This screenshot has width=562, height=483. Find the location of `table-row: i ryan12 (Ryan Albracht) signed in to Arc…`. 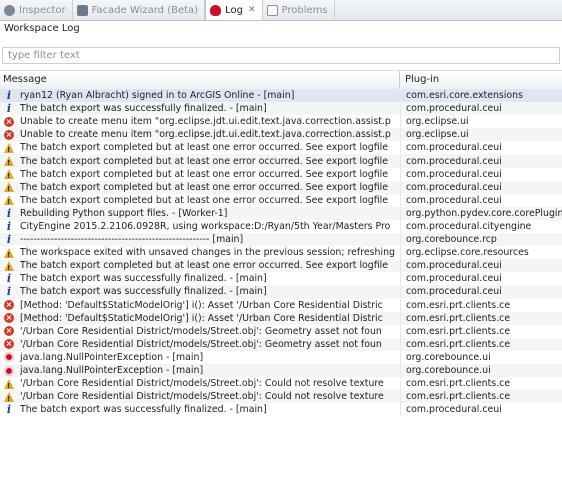

table-row: i ryan12 (Ryan Albracht) signed in to Arc… is located at coordinates (281, 96).